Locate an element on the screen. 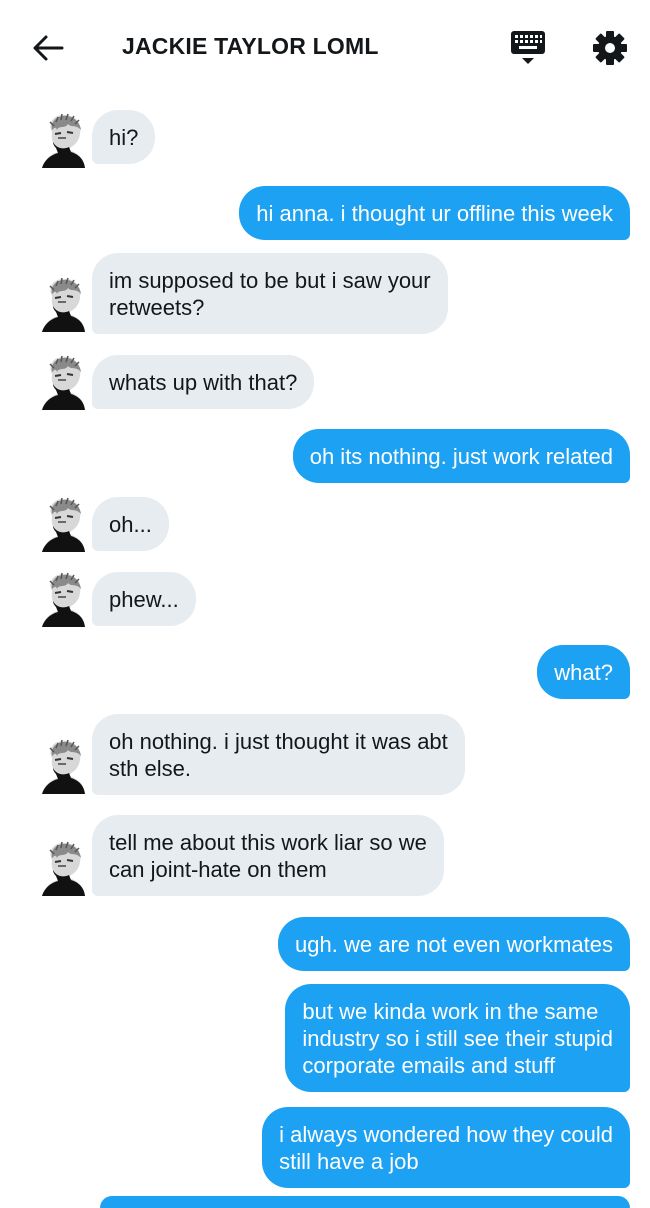 The height and width of the screenshot is (1208, 650). arrow-left-icon is located at coordinates (48, 48).